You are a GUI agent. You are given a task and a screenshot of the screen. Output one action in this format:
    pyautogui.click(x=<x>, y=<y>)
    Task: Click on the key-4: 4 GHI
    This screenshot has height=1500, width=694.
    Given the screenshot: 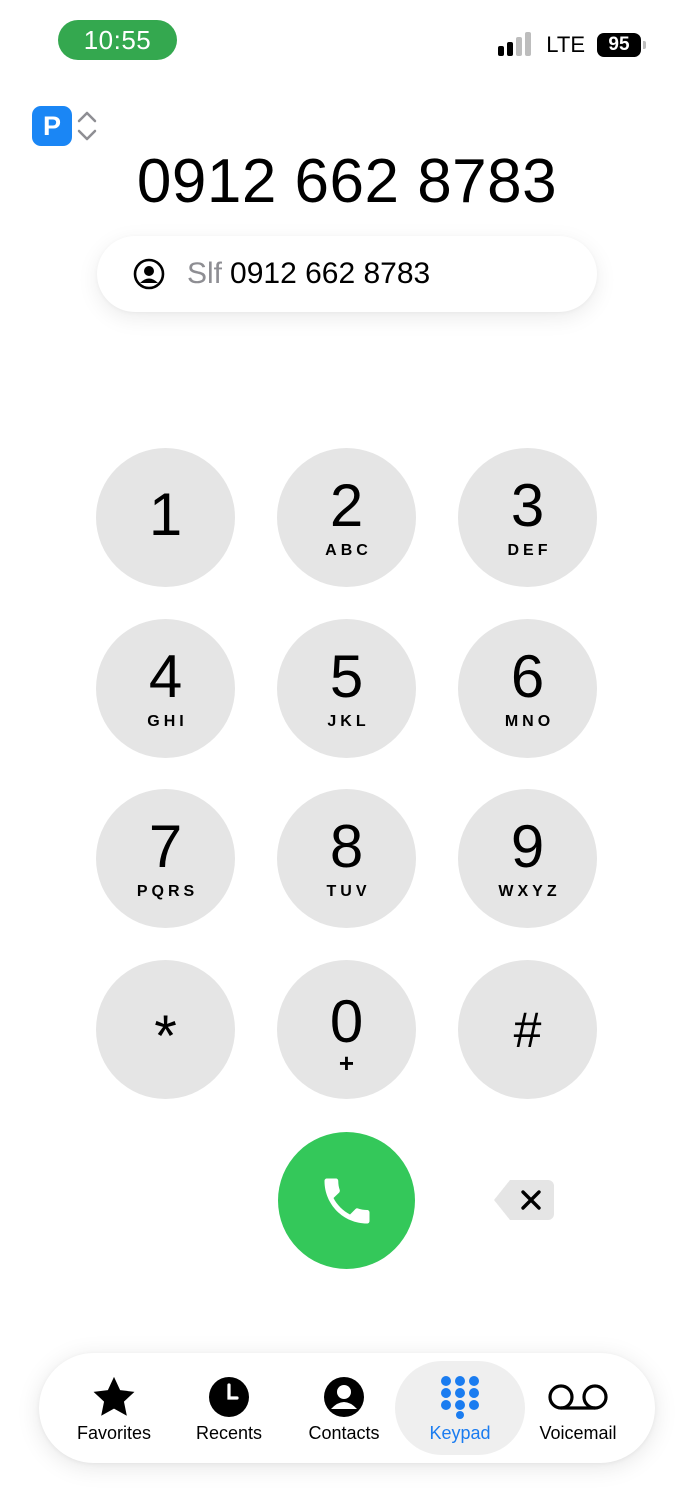 What is the action you would take?
    pyautogui.click(x=165, y=688)
    